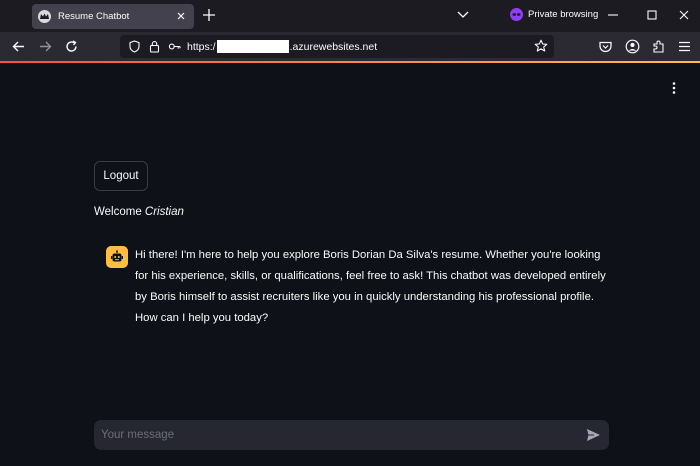 This screenshot has height=466, width=700. Describe the element at coordinates (593, 435) in the screenshot. I see `send-icon` at that location.